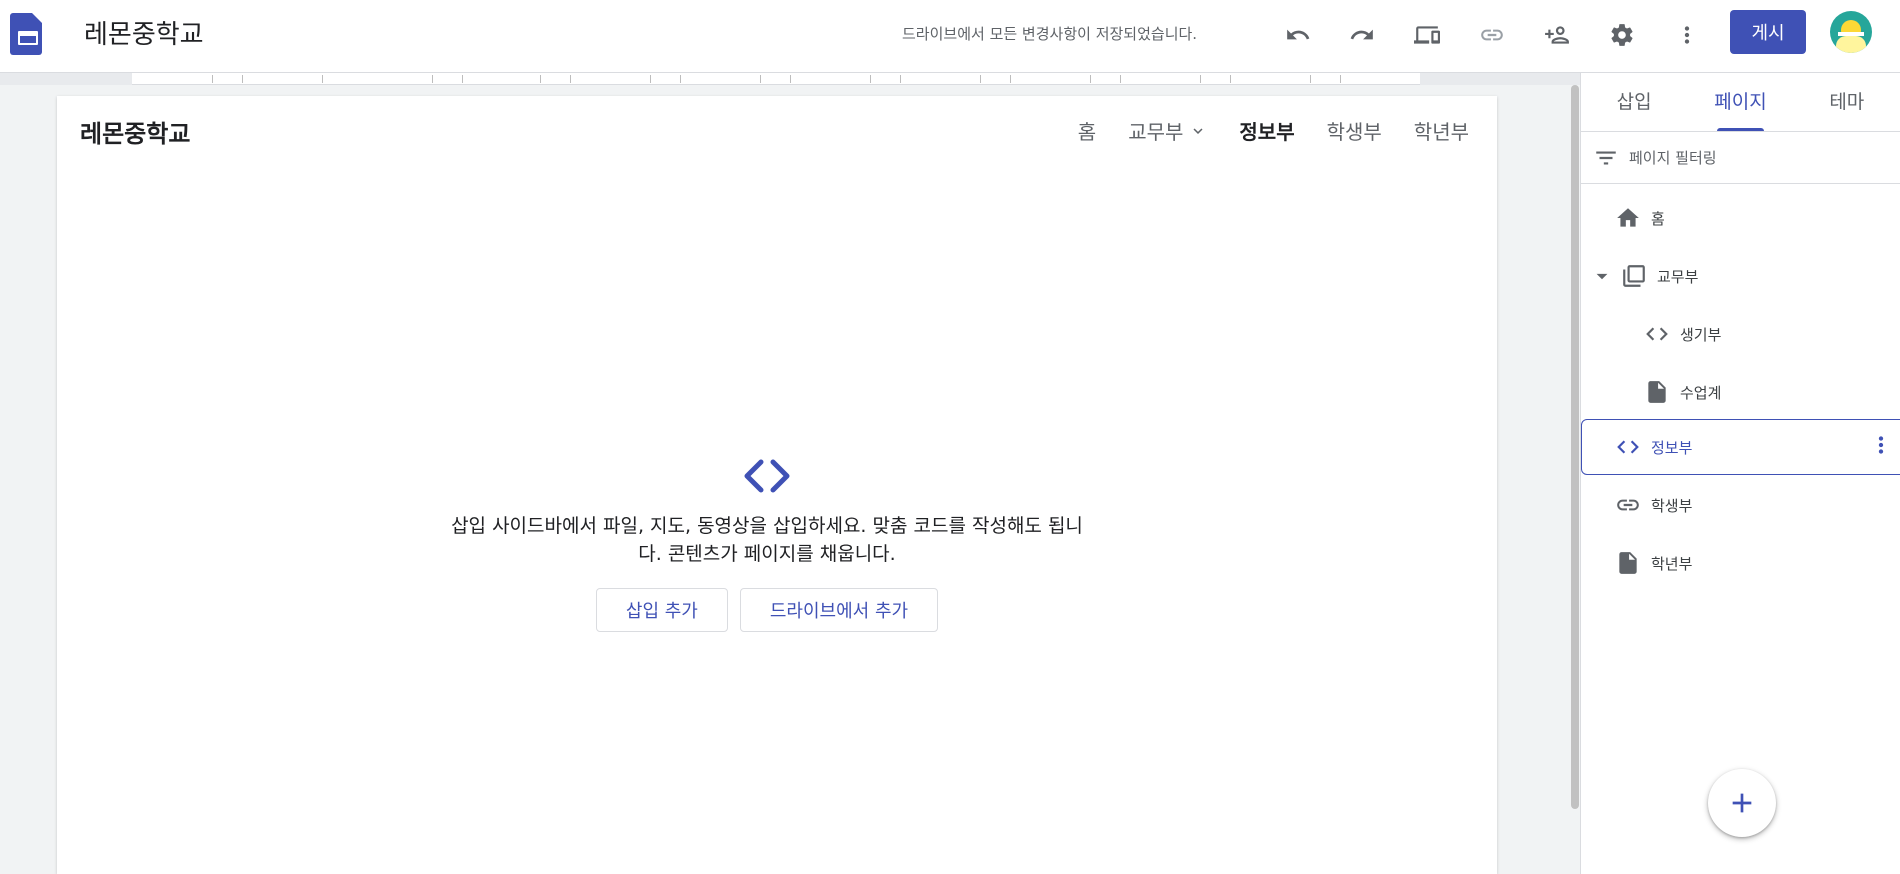 The width and height of the screenshot is (1900, 874). I want to click on nav-item-label: 교무부, so click(1156, 132).